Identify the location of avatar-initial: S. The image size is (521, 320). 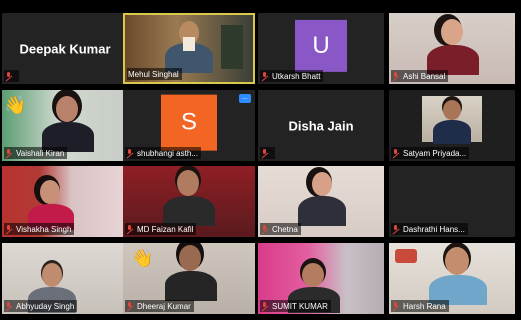
(188, 122).